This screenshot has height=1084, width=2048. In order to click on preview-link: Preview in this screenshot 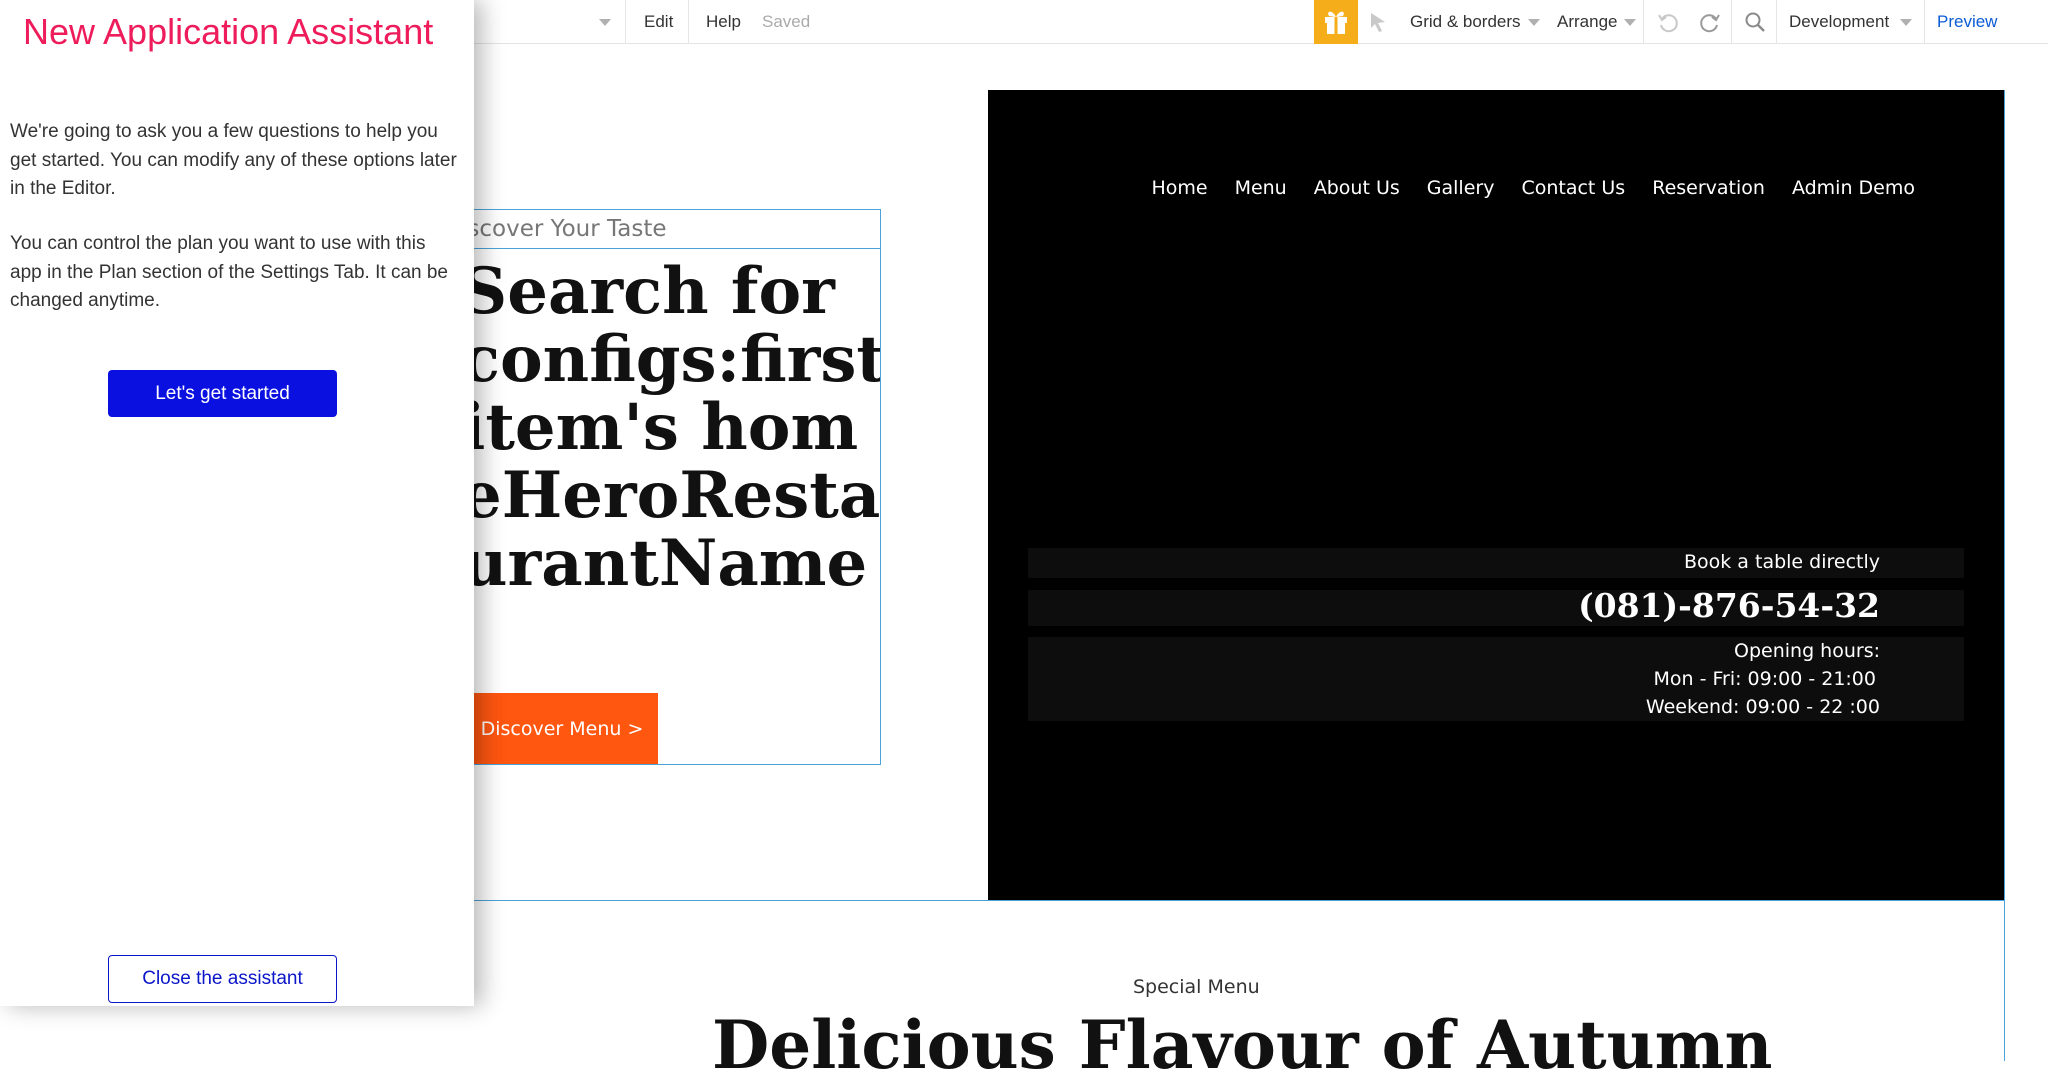, I will do `click(1967, 22)`.